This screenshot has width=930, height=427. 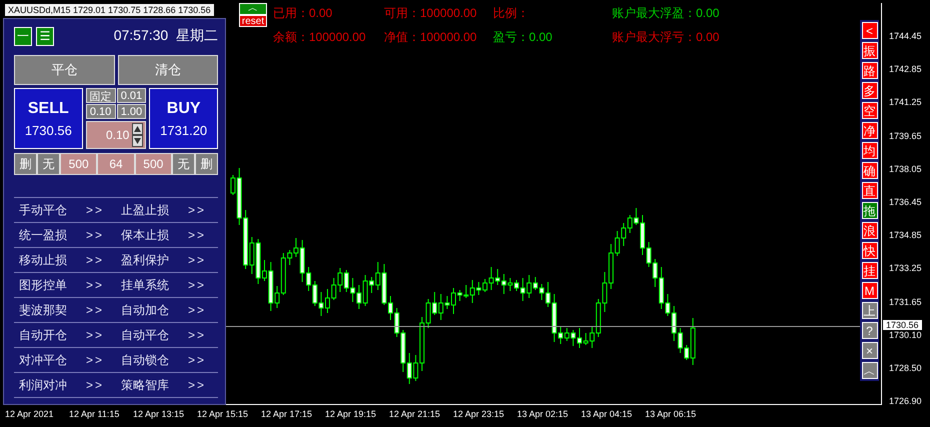 I want to click on menu-item: 止盈止损 >>, so click(x=167, y=210).